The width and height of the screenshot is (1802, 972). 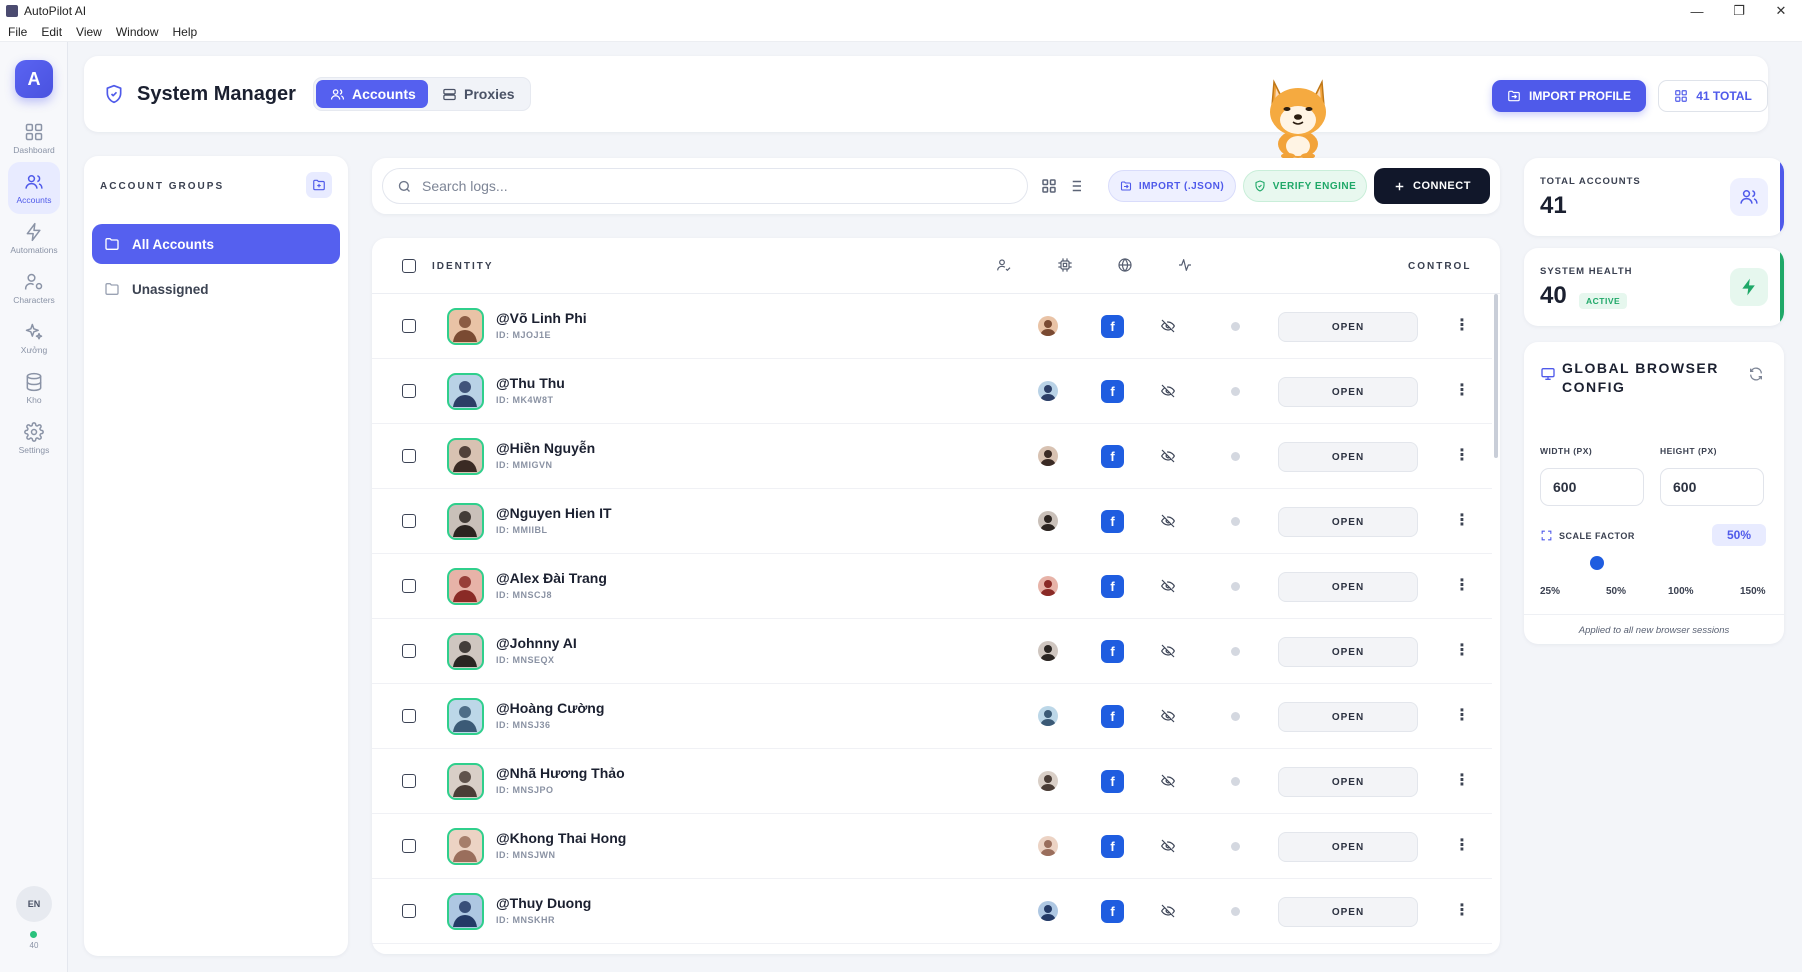 I want to click on account-id: ID: MJOJ1E, so click(x=524, y=335).